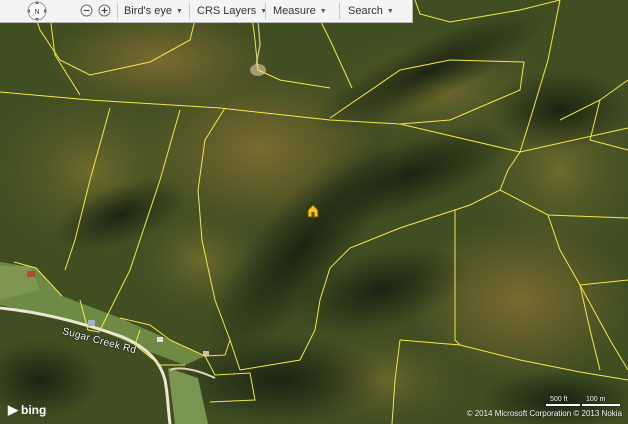 This screenshot has height=424, width=628. I want to click on location-marker-icon, so click(313, 211).